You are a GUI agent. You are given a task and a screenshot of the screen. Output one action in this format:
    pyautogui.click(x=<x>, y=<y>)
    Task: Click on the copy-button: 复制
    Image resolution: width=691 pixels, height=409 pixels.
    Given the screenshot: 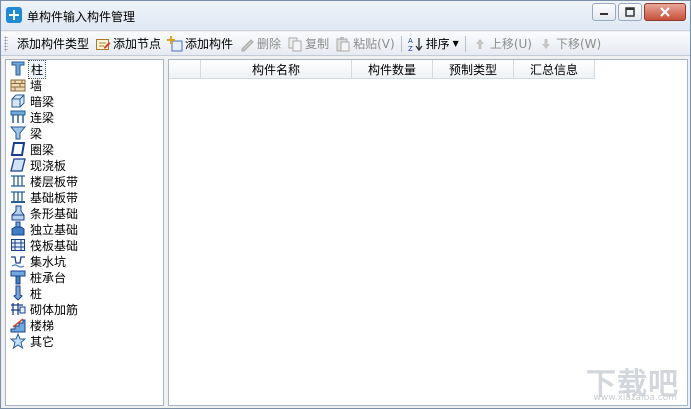 What is the action you would take?
    pyautogui.click(x=308, y=44)
    